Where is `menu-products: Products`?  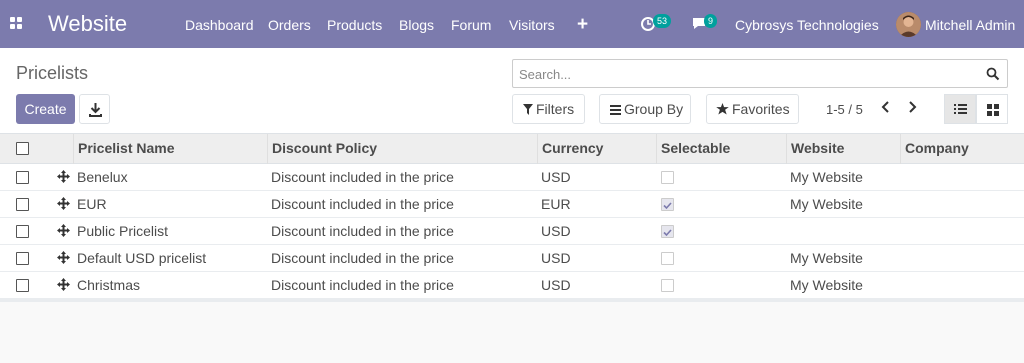
menu-products: Products is located at coordinates (354, 25).